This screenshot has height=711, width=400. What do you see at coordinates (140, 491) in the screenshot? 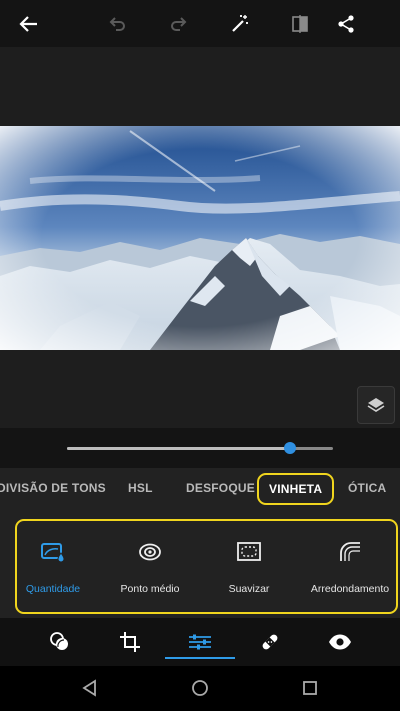
I see `tab-hsl: HSL` at bounding box center [140, 491].